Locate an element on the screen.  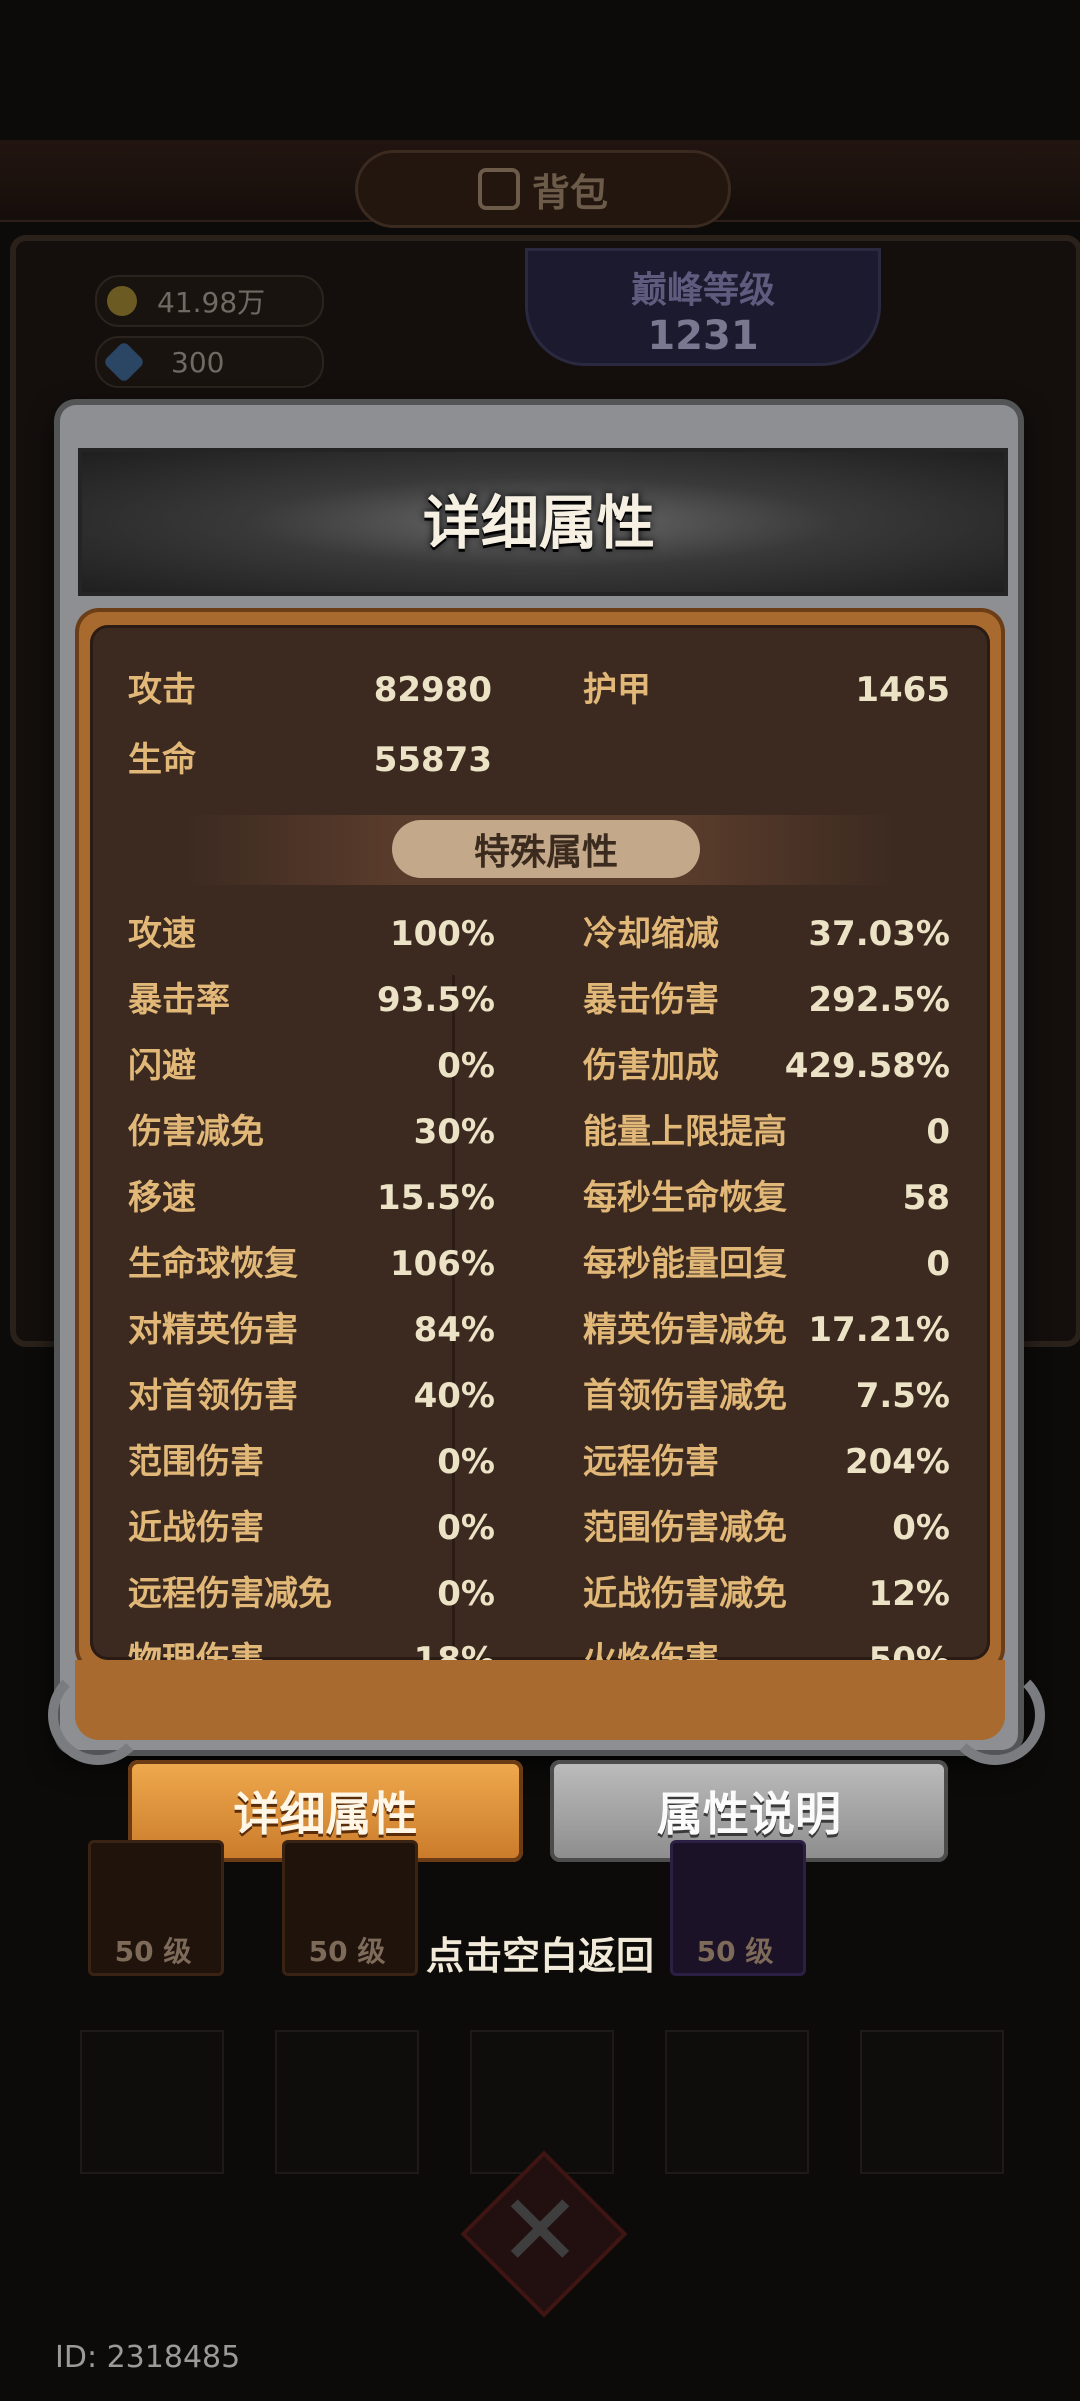
gem-icon is located at coordinates (124, 362).